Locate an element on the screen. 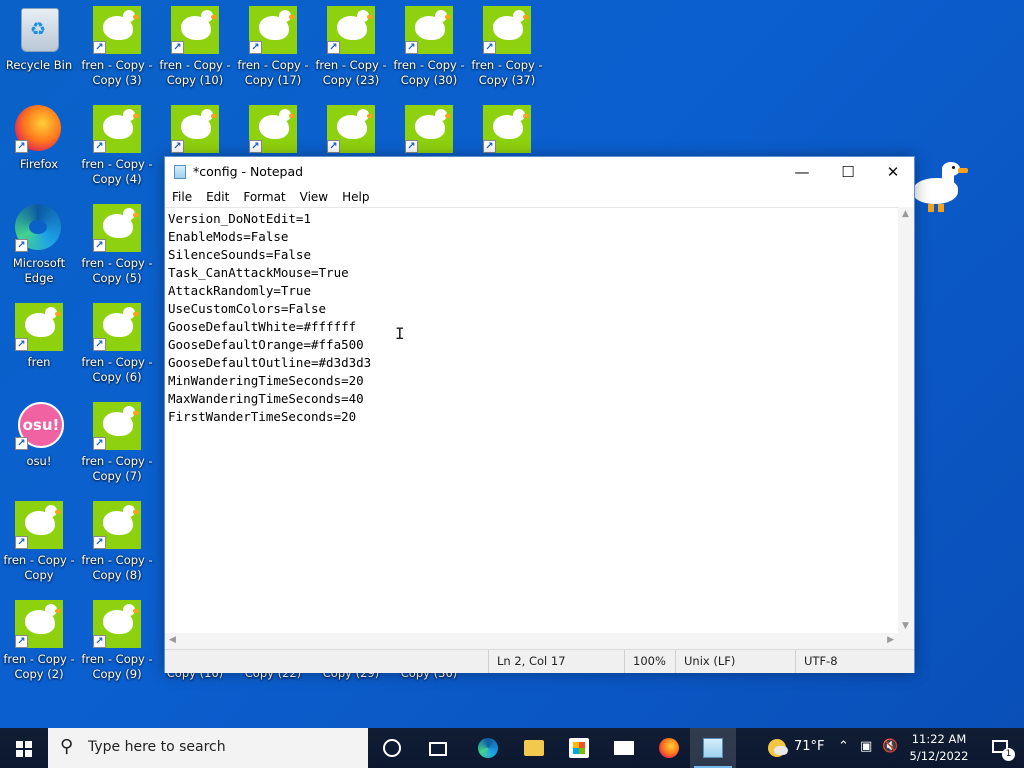 The height and width of the screenshot is (768, 1024). notification-center-button: 1 is located at coordinates (1002, 748).